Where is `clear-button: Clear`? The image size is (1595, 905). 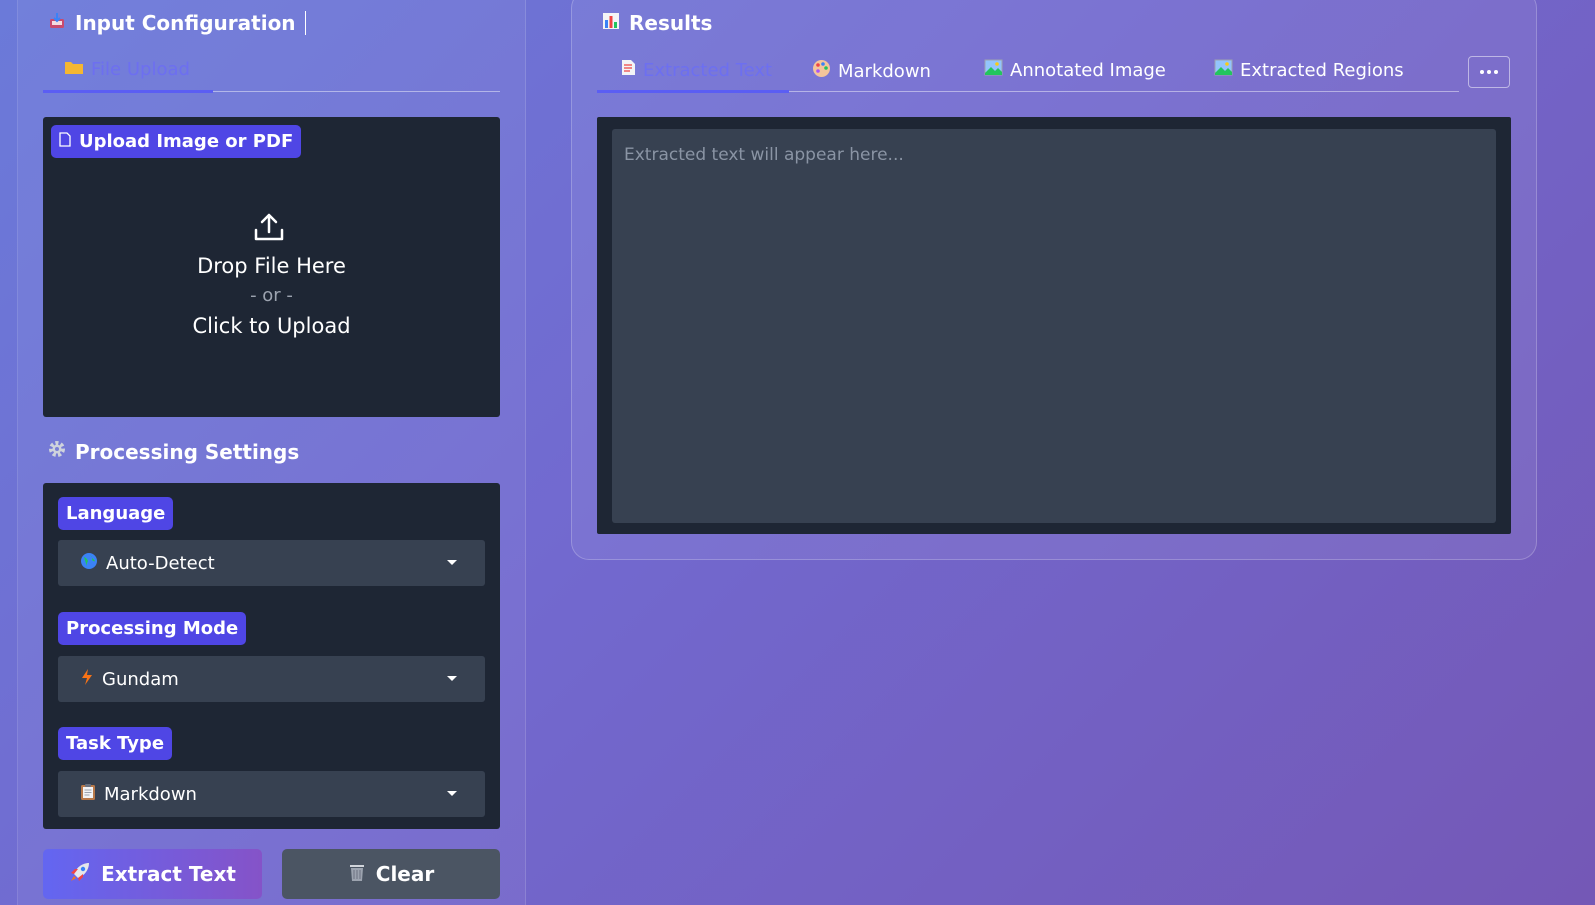
clear-button: Clear is located at coordinates (391, 874).